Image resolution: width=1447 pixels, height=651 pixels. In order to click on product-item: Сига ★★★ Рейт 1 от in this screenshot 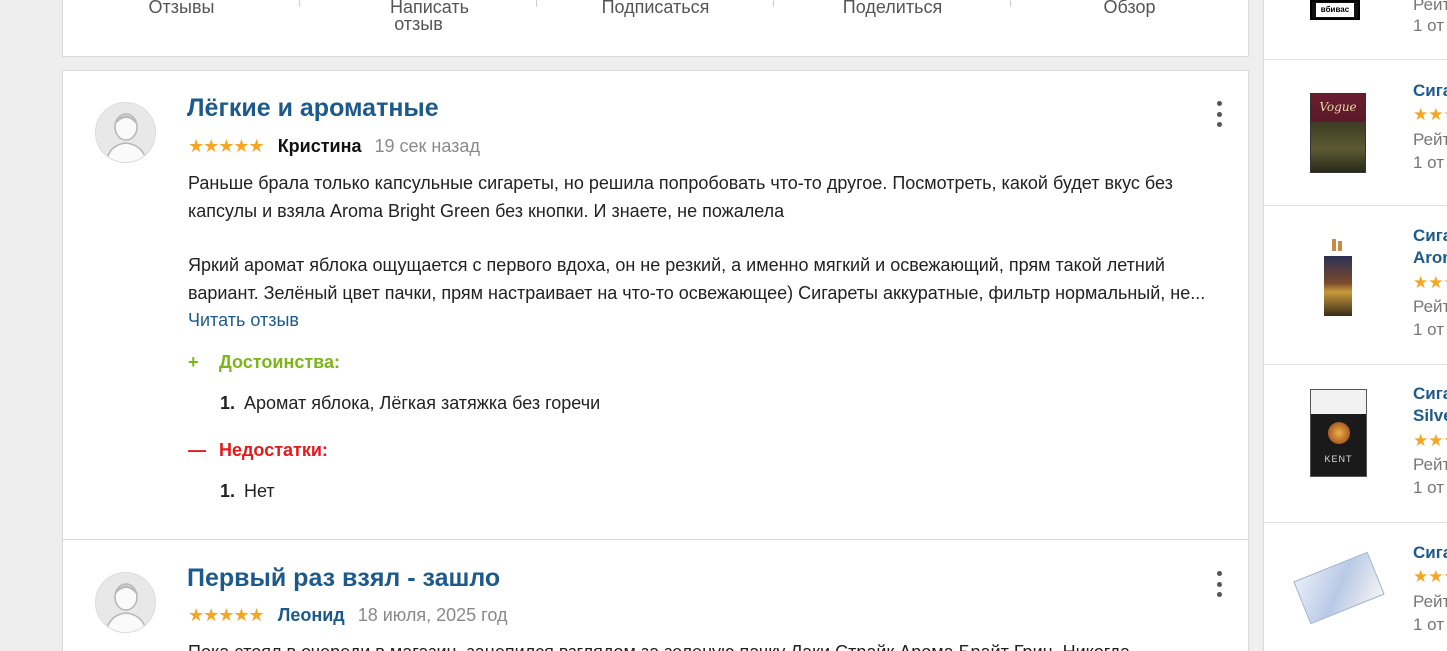, I will do `click(1355, 587)`.